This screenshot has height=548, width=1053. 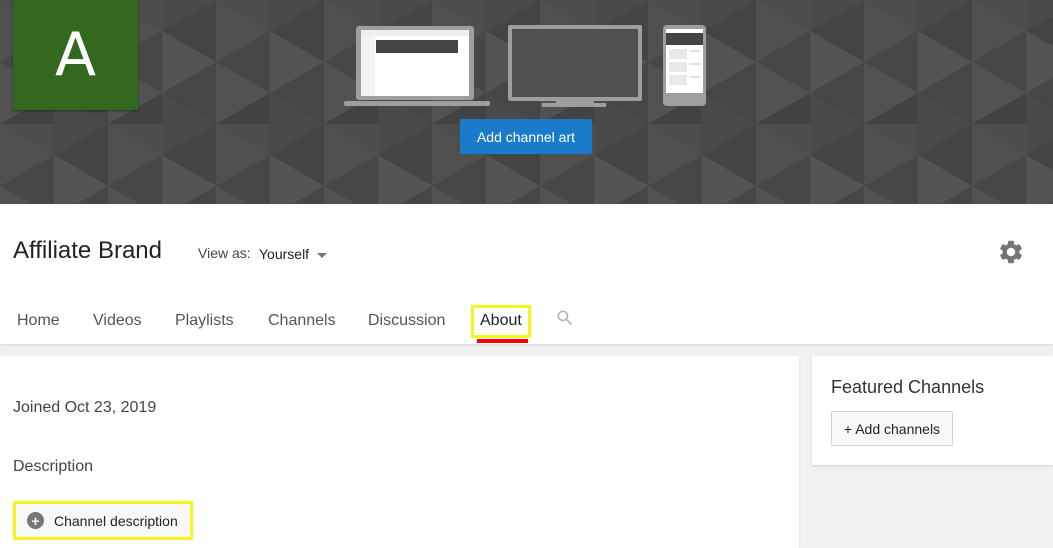 I want to click on plus-circle-icon: +, so click(x=35, y=520).